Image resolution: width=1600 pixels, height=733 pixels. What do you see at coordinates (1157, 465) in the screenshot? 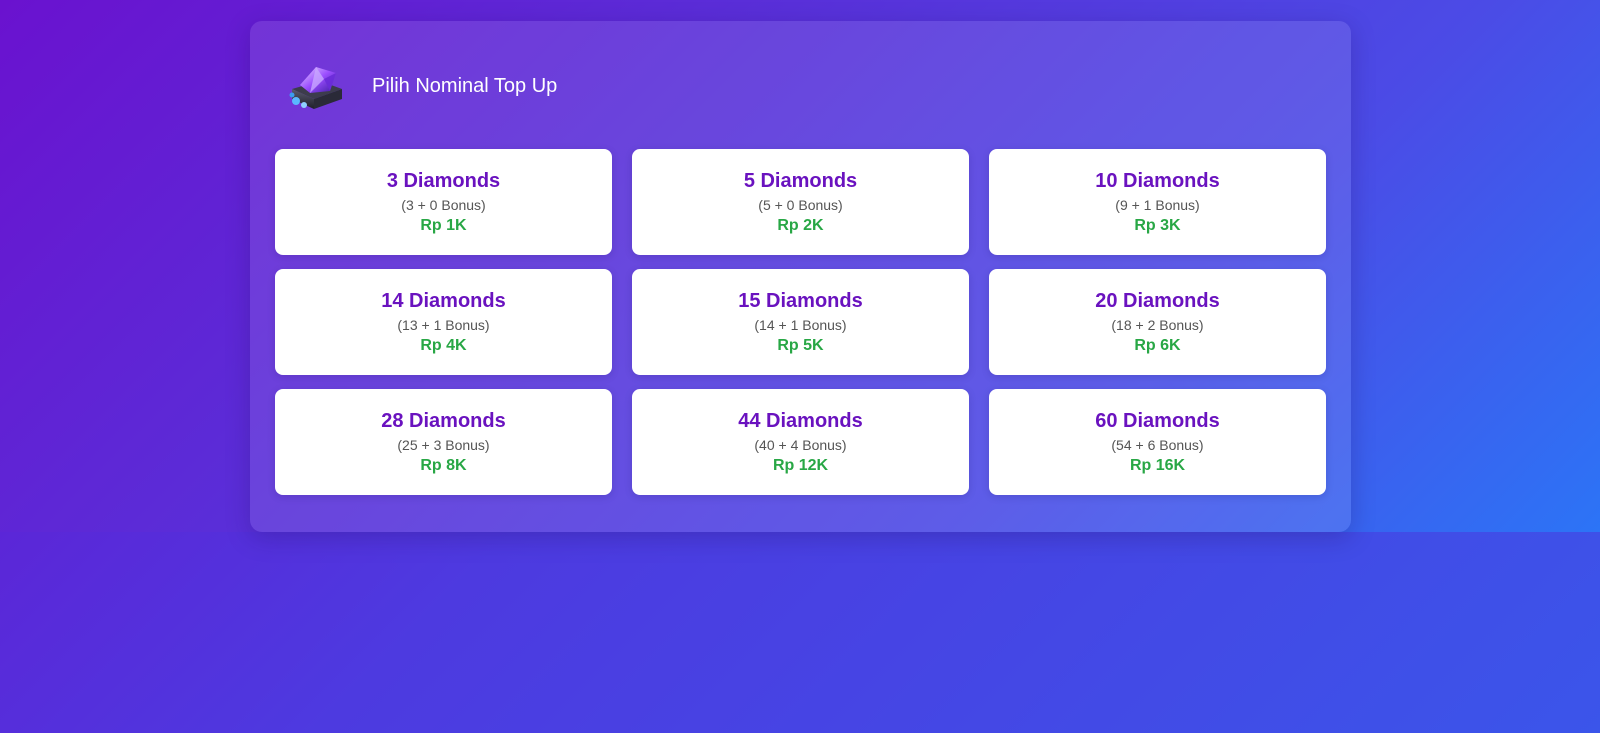
I see `card-price: Rp 16K` at bounding box center [1157, 465].